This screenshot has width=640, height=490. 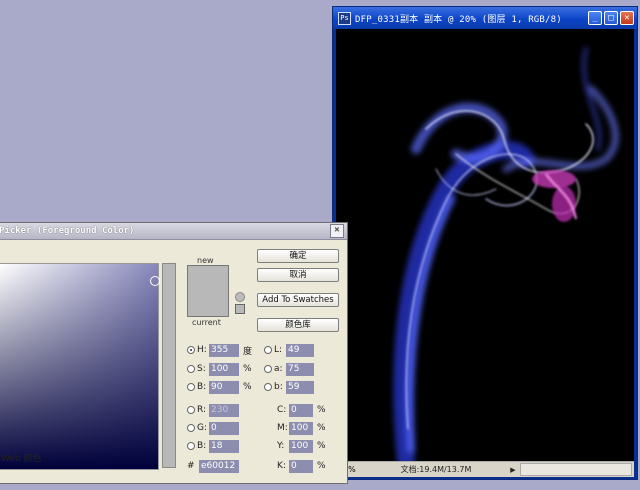 What do you see at coordinates (485, 469) in the screenshot?
I see `status-bar: 20% 文档:19.4M/13.7M ▶` at bounding box center [485, 469].